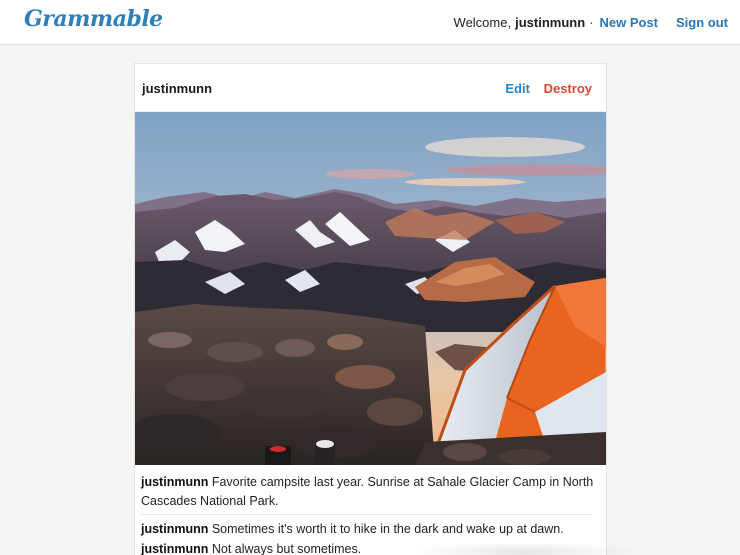  I want to click on edit-post-link: Edit, so click(517, 88).